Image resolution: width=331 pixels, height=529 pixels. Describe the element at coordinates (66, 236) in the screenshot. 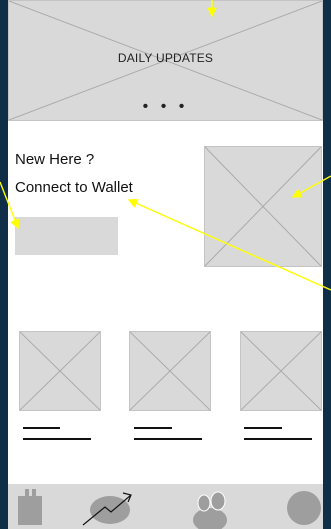

I see `connect-wallet-button` at that location.